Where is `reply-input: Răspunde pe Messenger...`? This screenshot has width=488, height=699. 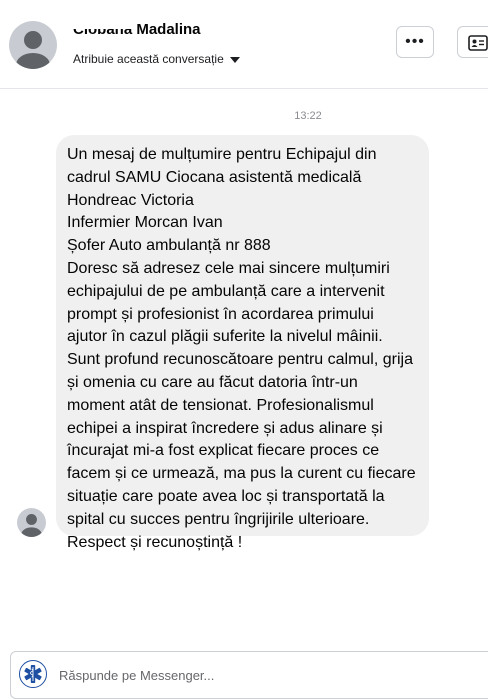
reply-input: Răspunde pe Messenger... is located at coordinates (136, 675).